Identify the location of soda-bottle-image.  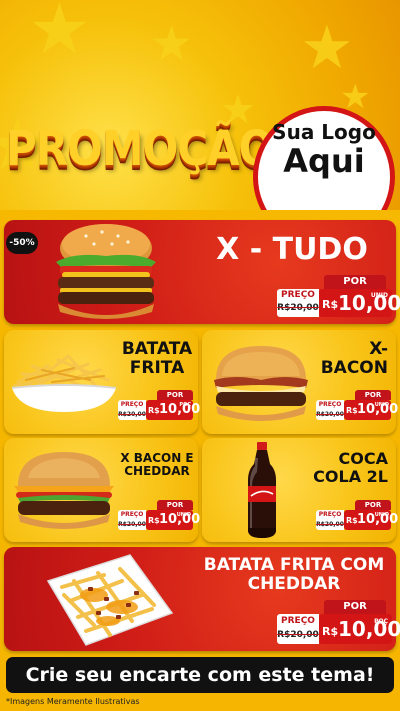
(262, 490).